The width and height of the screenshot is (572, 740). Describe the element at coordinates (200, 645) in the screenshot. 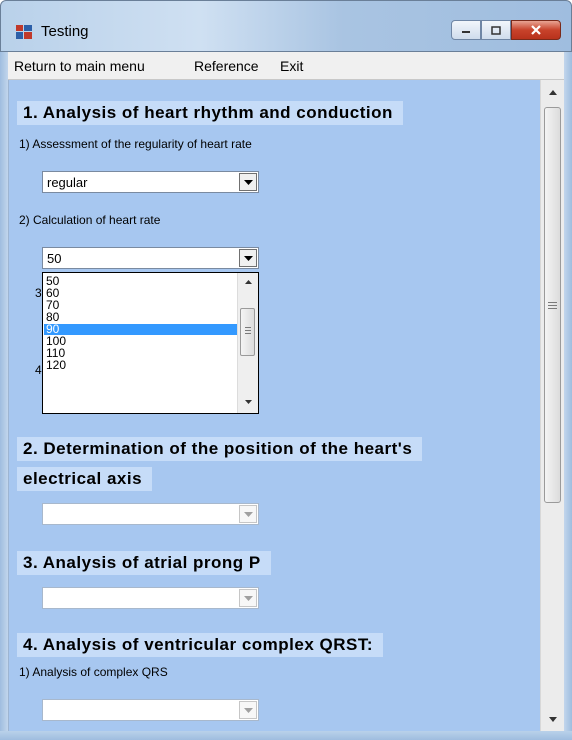

I see `section4-heading: 4. Analysis of ventricular complex QRST:` at that location.